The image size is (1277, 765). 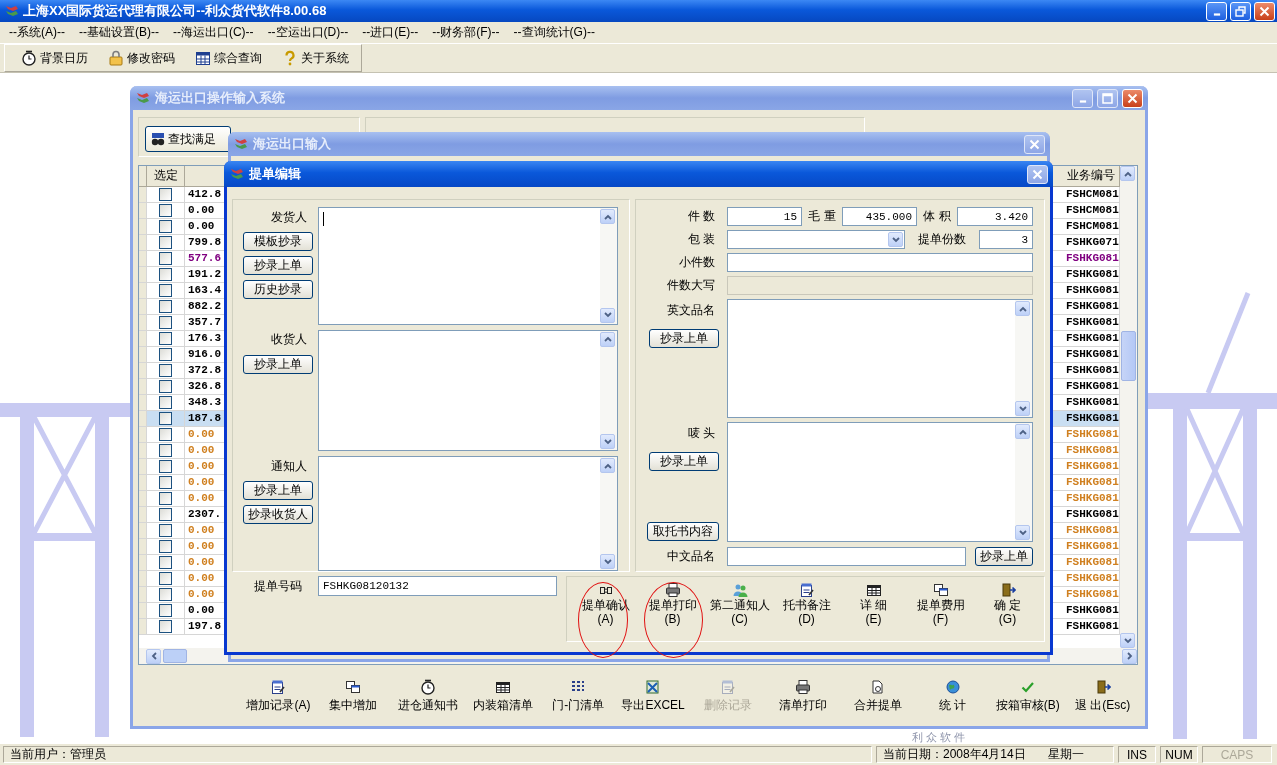 I want to click on toolbar-button: 统 计, so click(x=953, y=696).